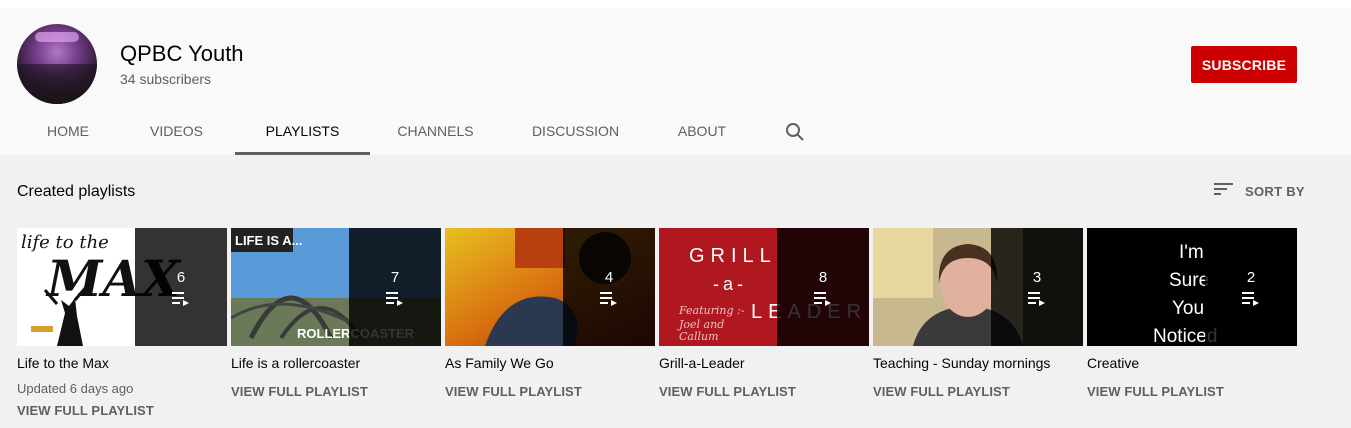  What do you see at coordinates (122, 287) in the screenshot?
I see `playlist-thumbnail: life to the MAX 6` at bounding box center [122, 287].